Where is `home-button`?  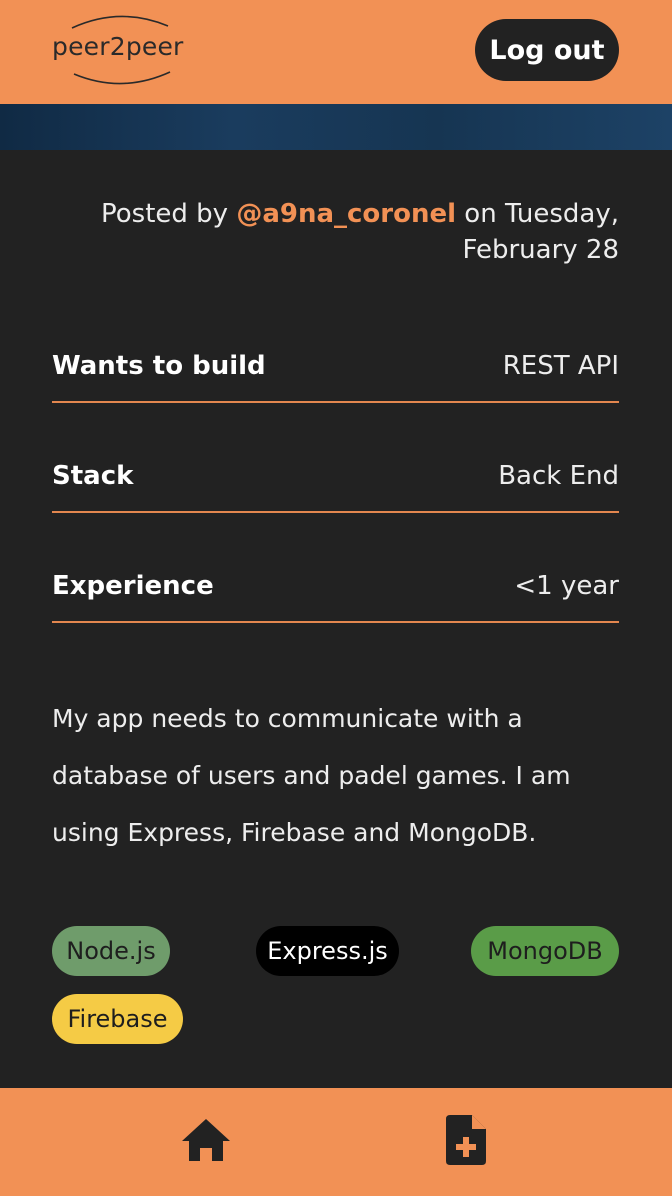
home-button is located at coordinates (206, 1140).